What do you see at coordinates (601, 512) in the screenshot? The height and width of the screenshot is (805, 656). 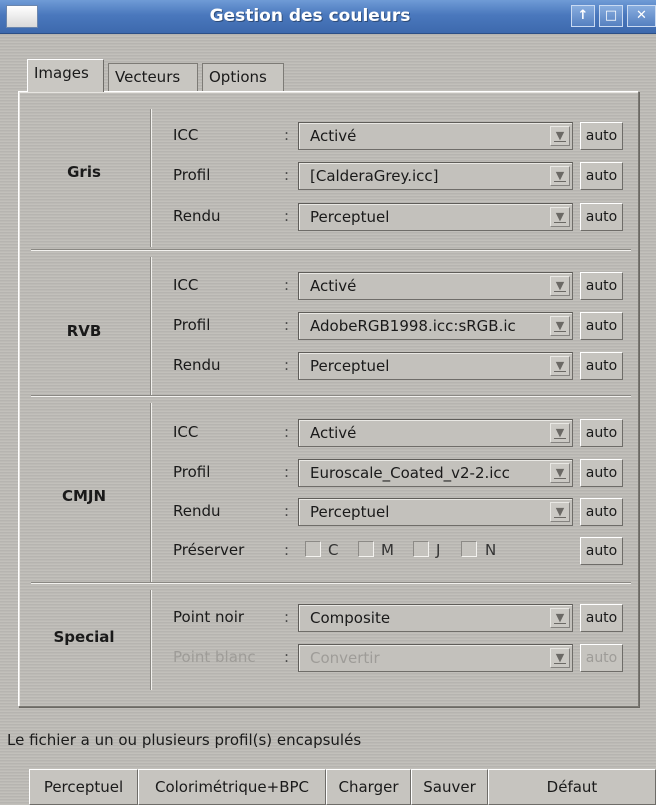 I see `cmjn-rendu-auto-button: auto` at bounding box center [601, 512].